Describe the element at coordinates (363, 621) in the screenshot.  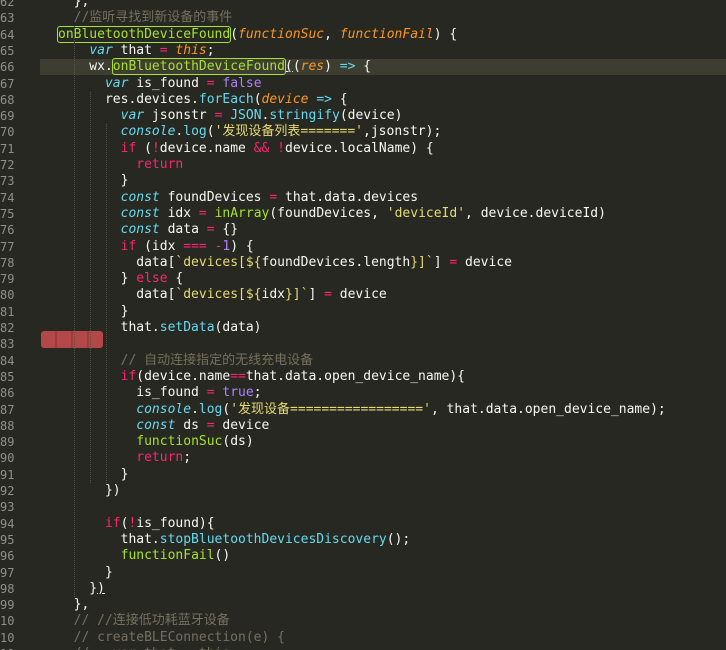
I see `code-line: 100 // //连接低功耗蓝牙设备` at that location.